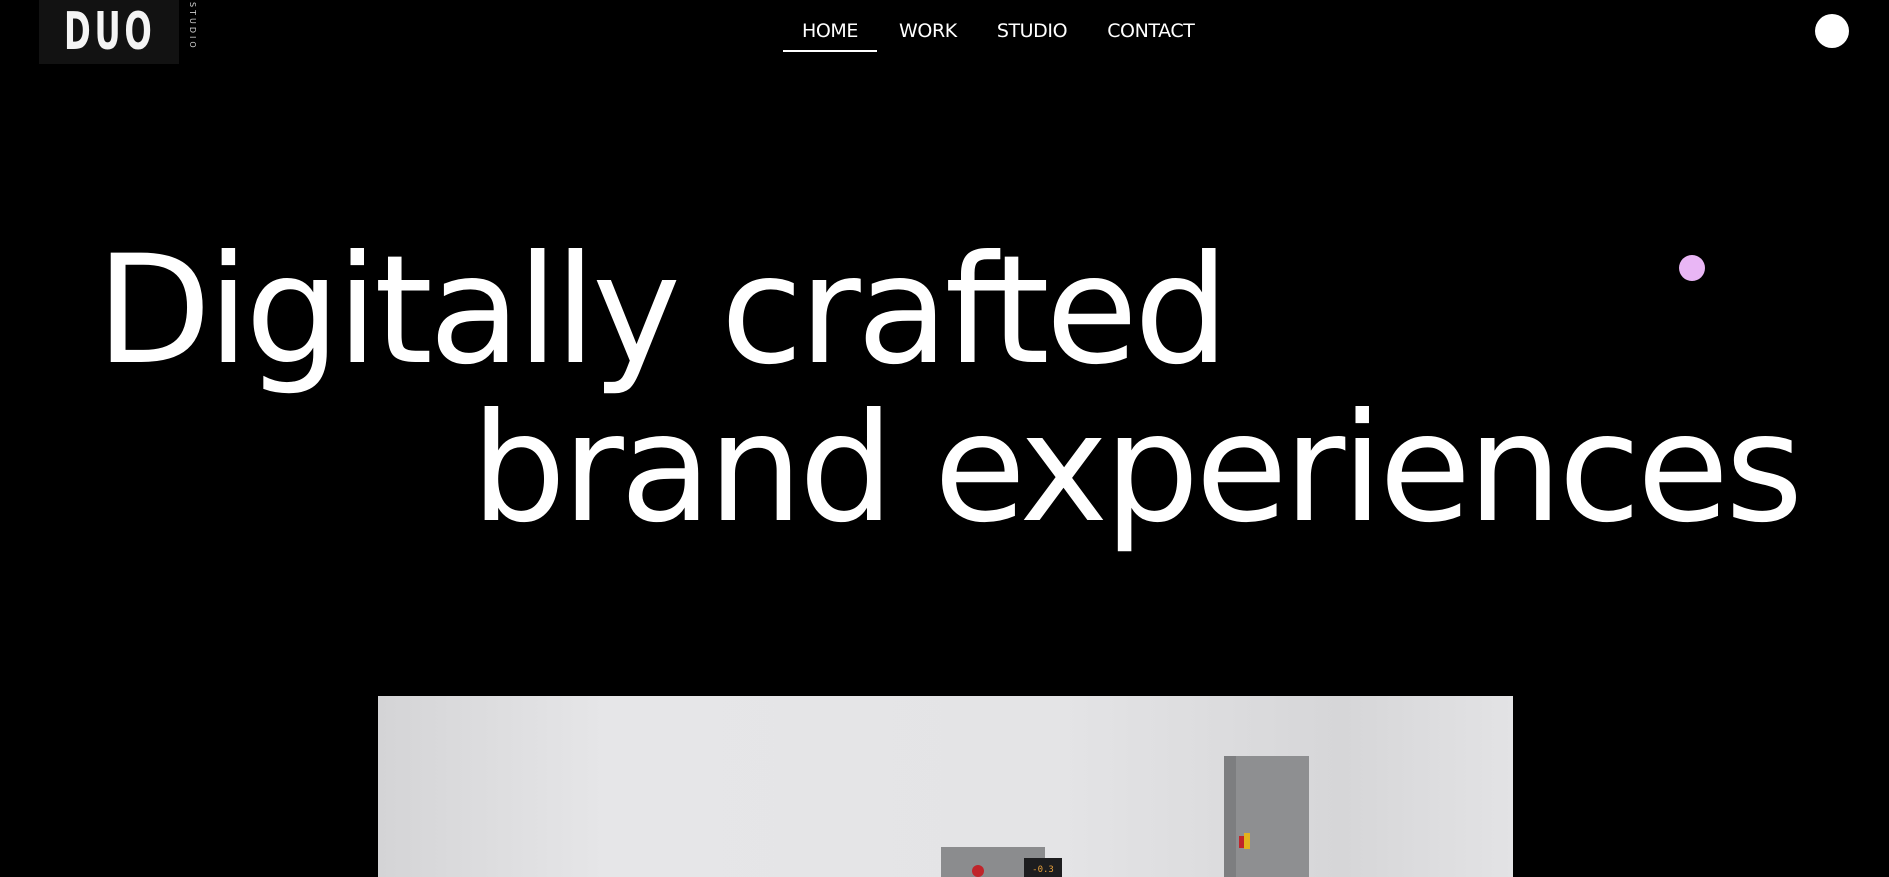  I want to click on nav-item-work: WORK, so click(928, 34).